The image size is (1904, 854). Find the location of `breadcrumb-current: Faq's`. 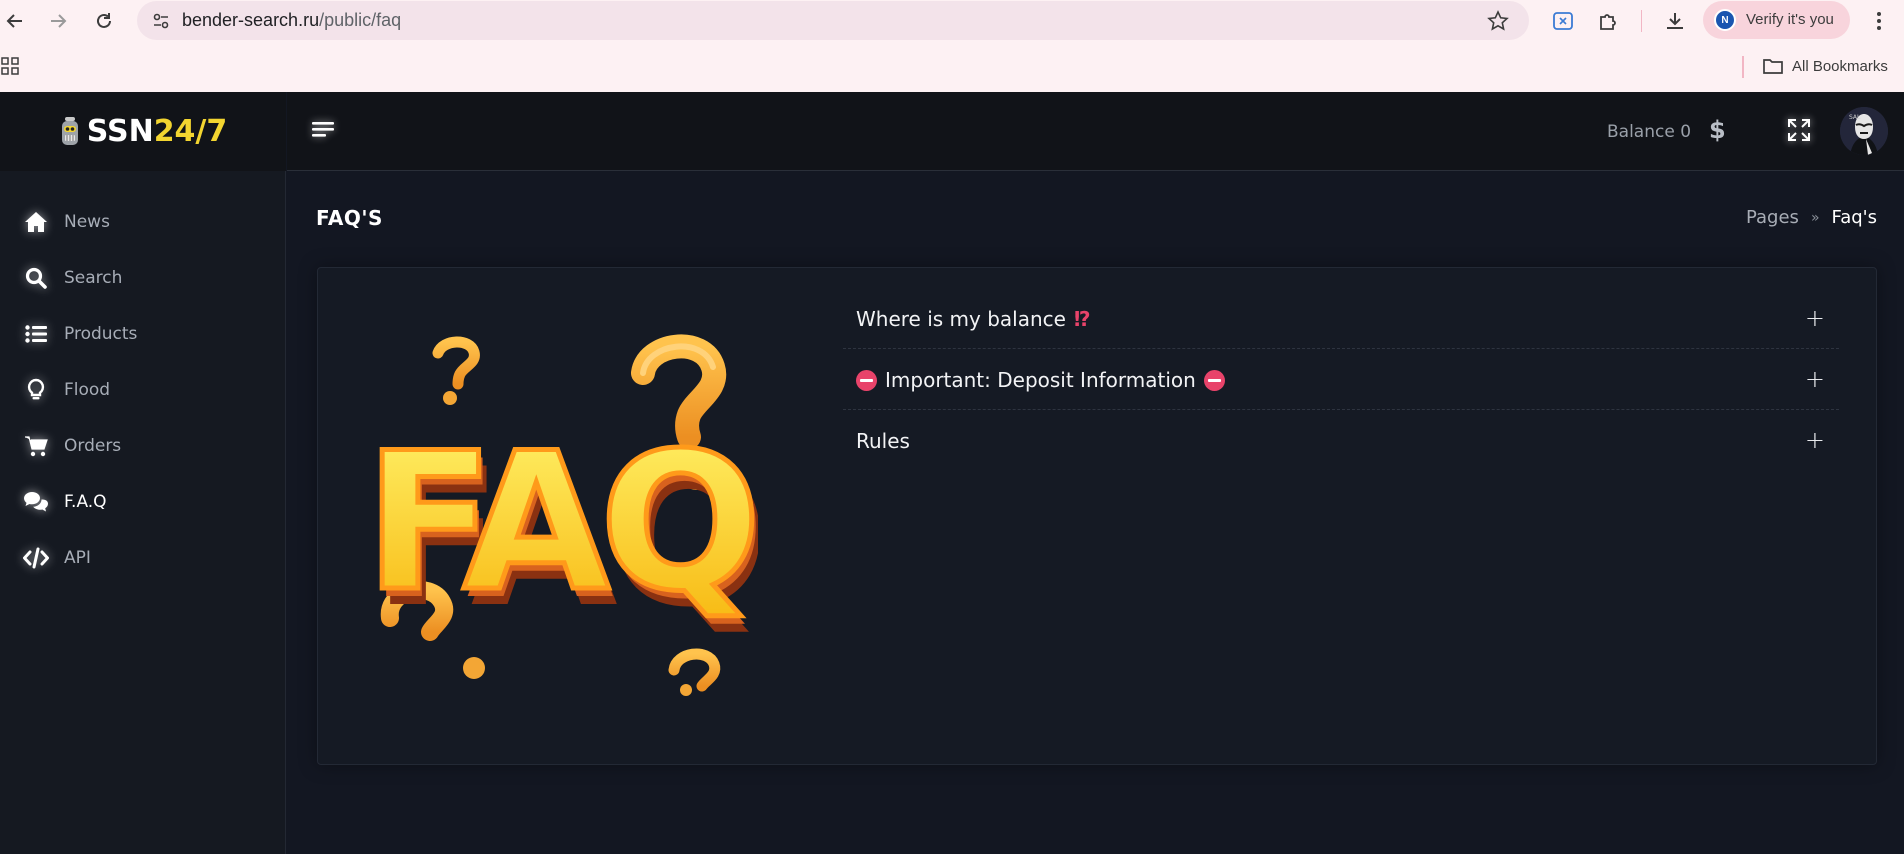

breadcrumb-current: Faq's is located at coordinates (1854, 217).